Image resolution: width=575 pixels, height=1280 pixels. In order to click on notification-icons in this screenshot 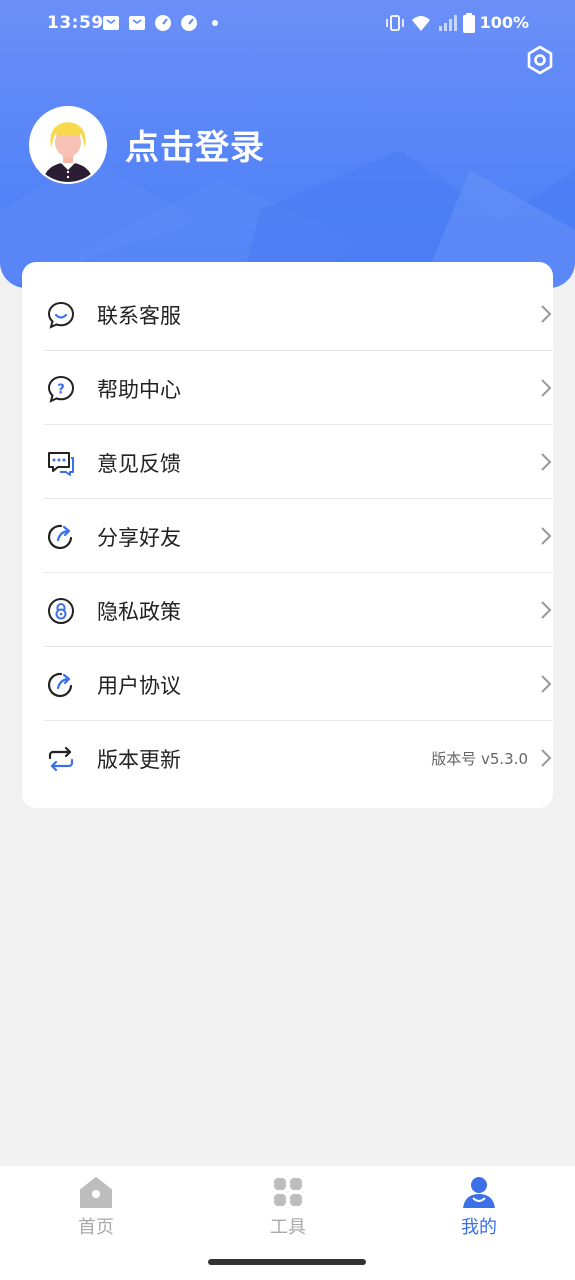, I will do `click(163, 23)`.